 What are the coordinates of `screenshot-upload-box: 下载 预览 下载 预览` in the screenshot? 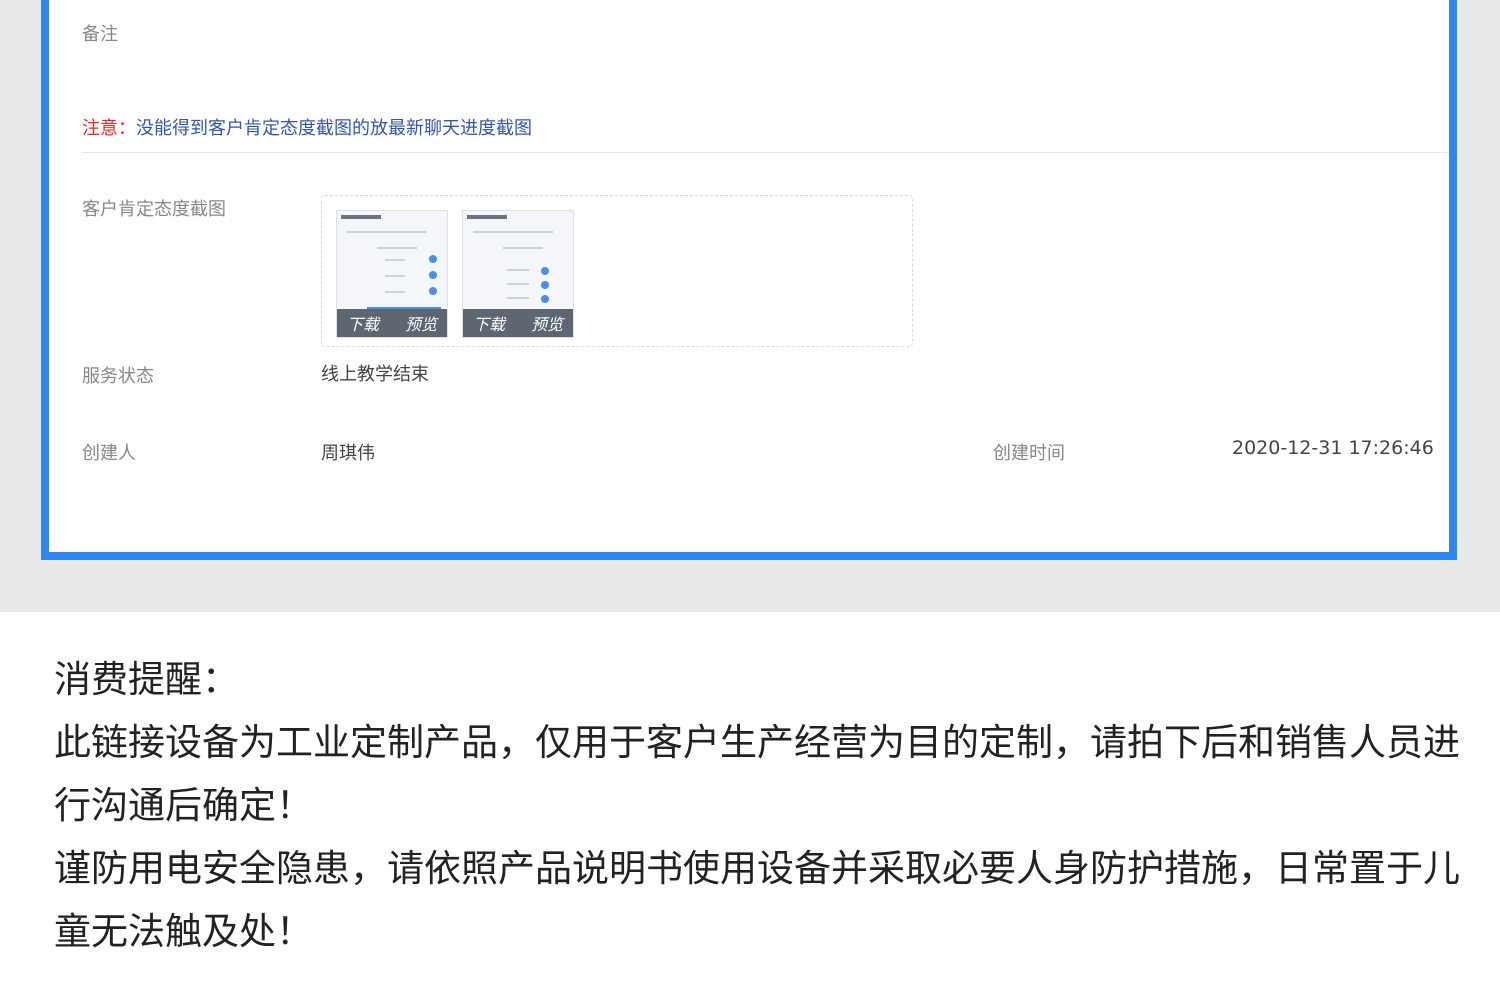 It's located at (617, 271).